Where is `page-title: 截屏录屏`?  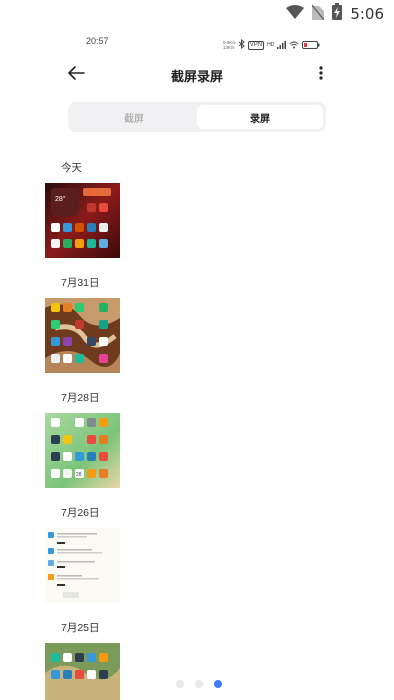
page-title: 截屏录屏 is located at coordinates (196, 76).